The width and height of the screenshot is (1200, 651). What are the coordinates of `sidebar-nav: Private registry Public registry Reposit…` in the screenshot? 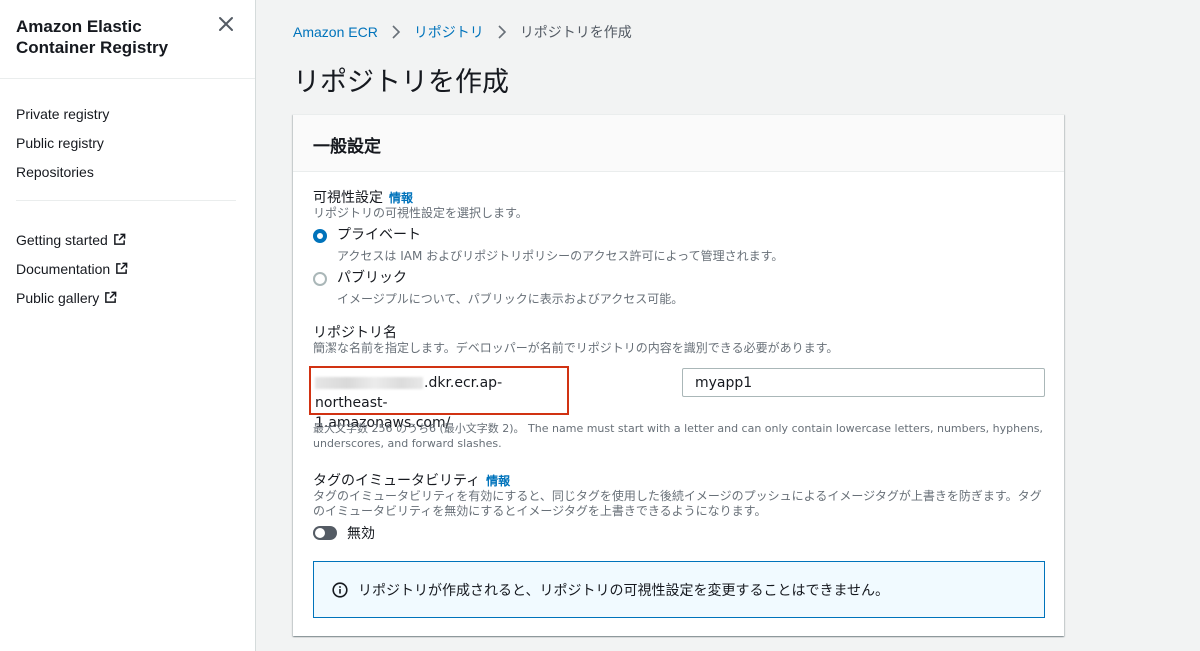 It's located at (62, 142).